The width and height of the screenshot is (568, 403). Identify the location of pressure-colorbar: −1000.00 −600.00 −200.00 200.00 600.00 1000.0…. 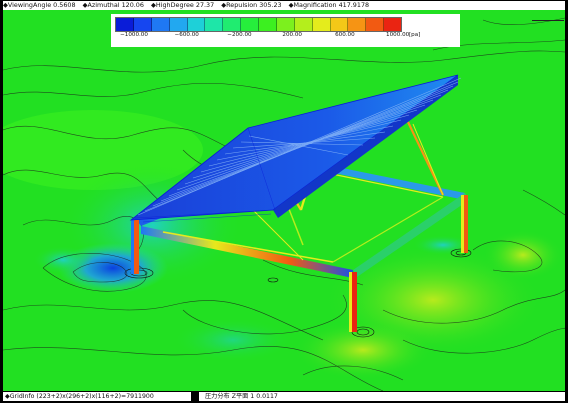
(337, 30).